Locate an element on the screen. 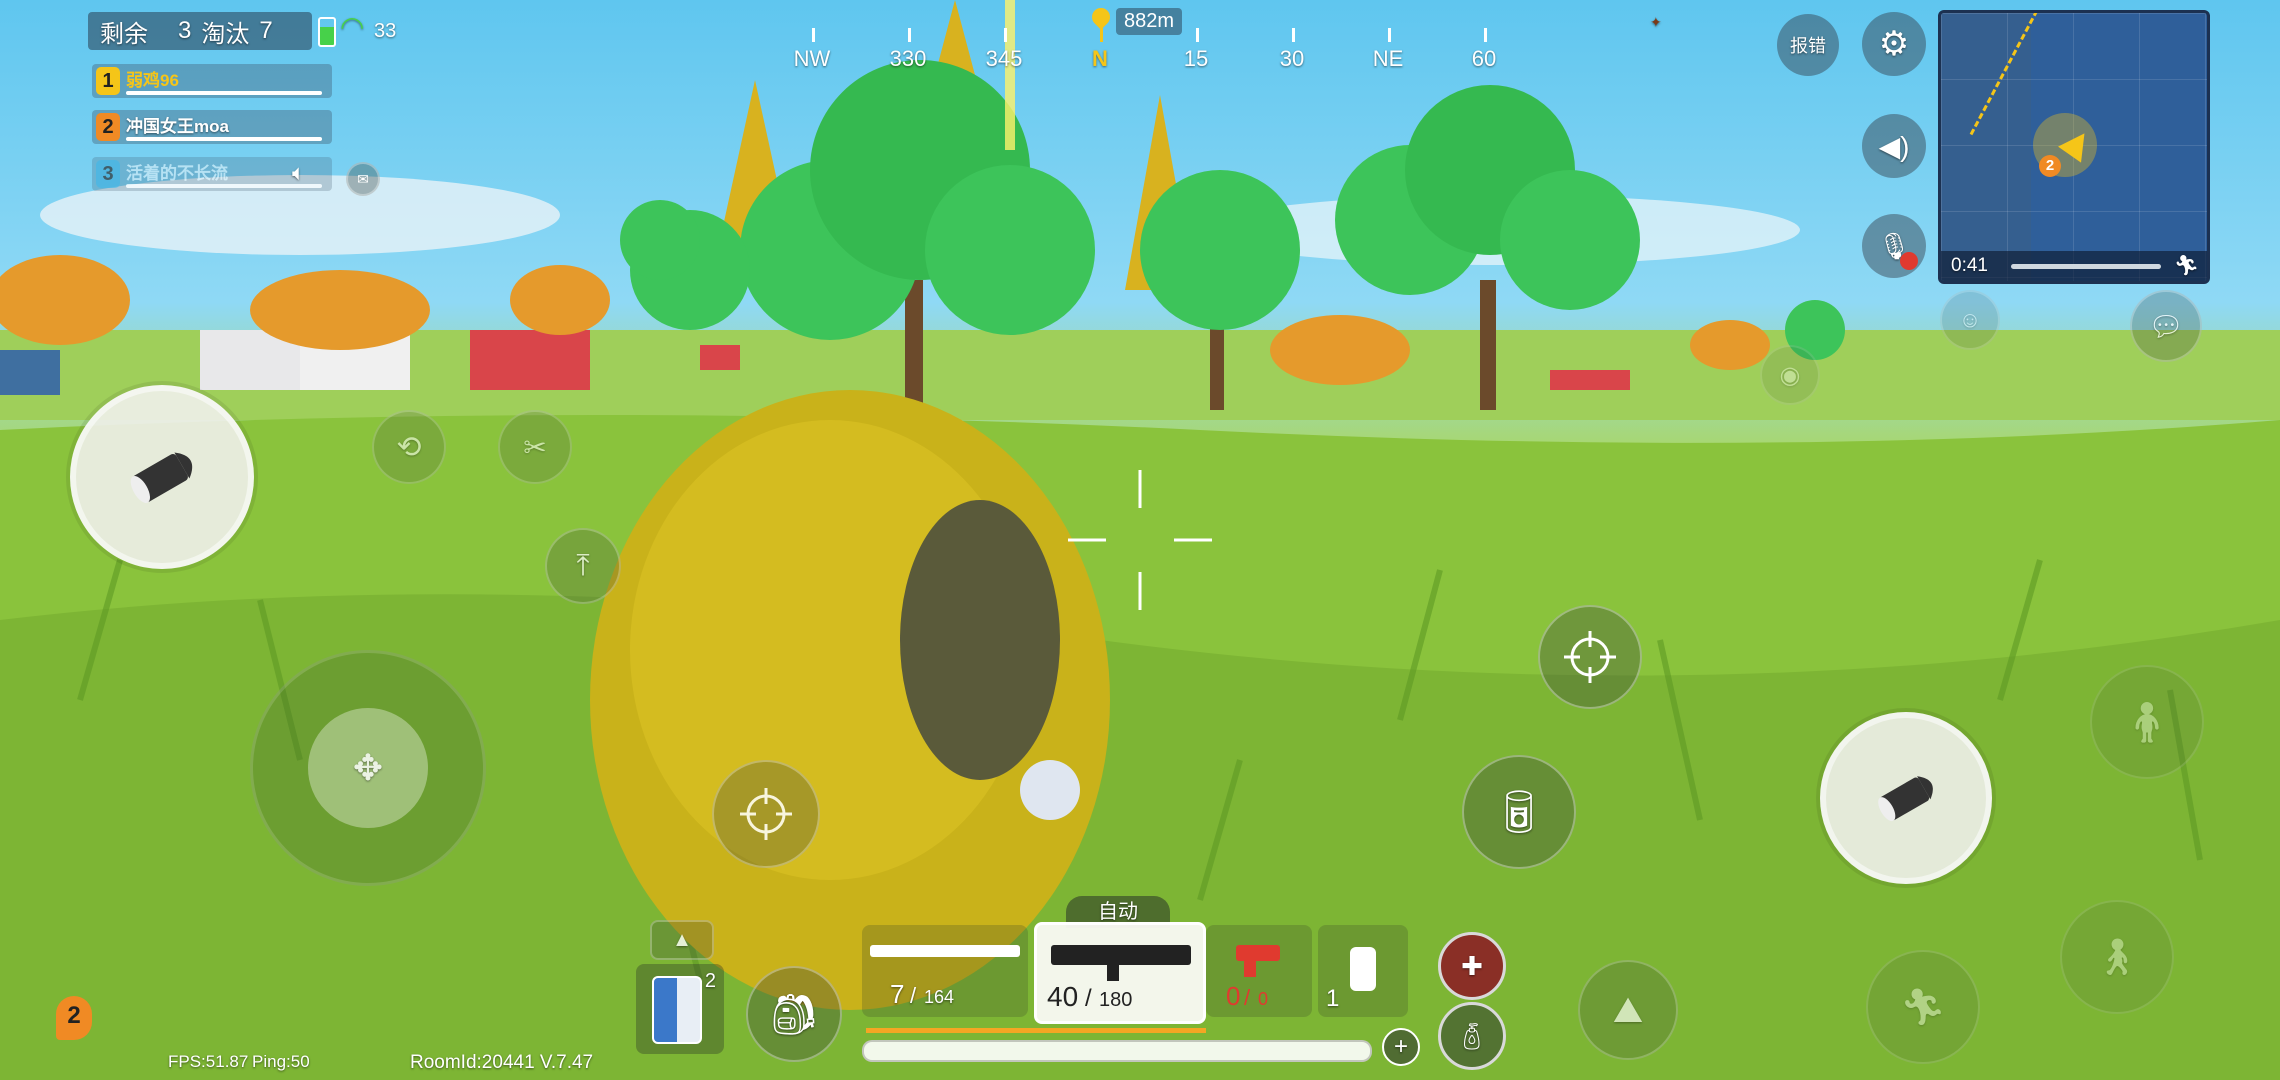 This screenshot has height=1080, width=2280. weapon1-ammo: 7 is located at coordinates (897, 994).